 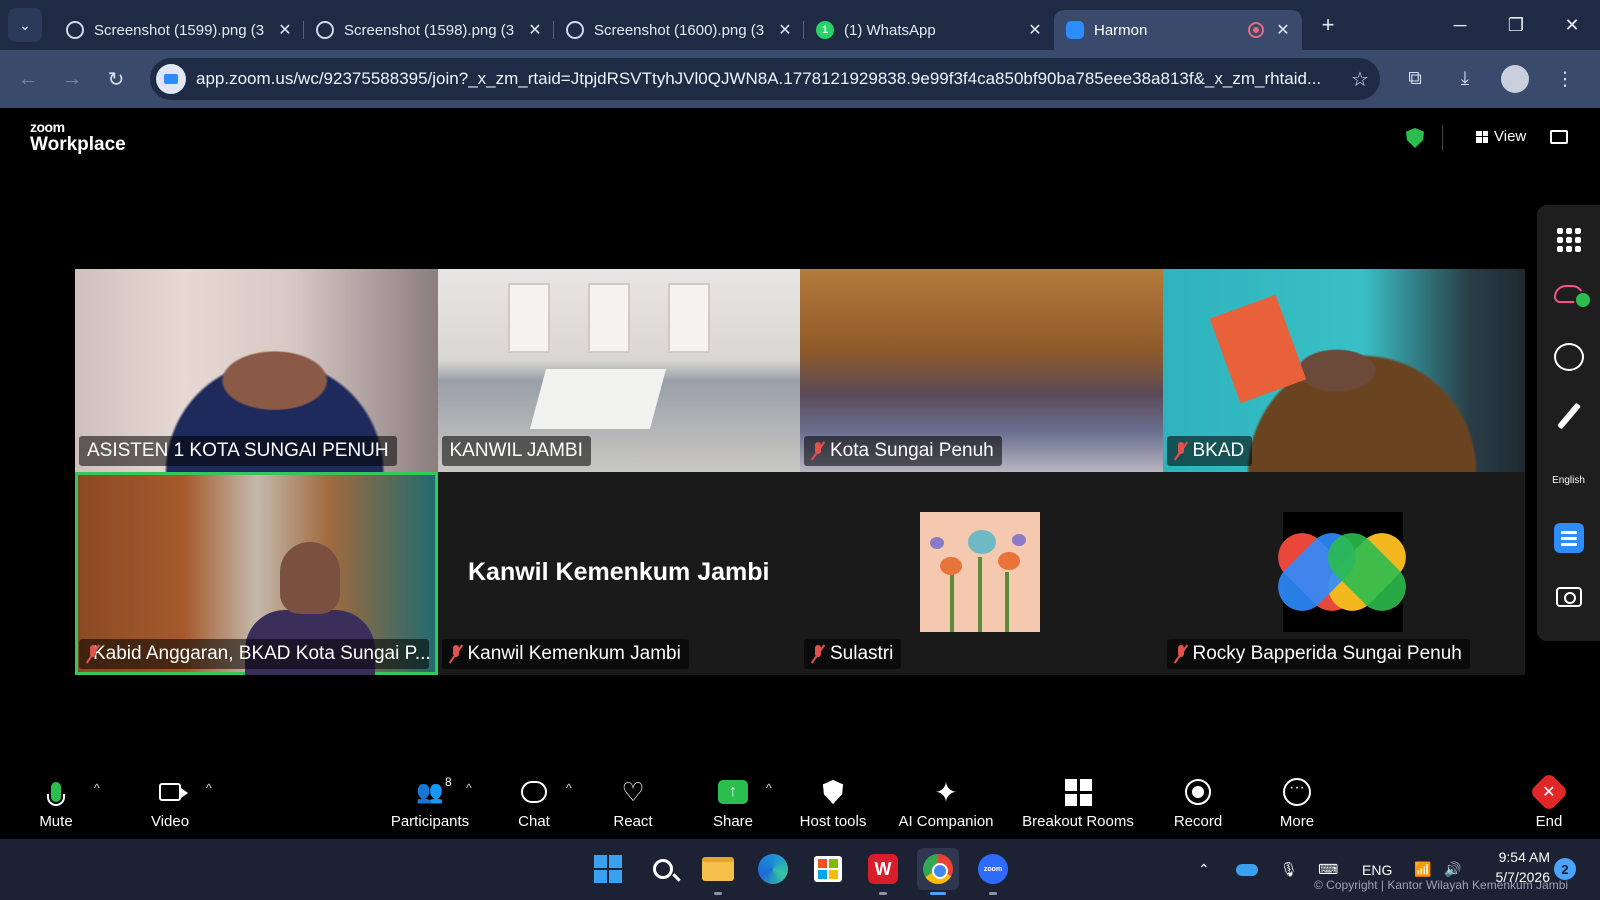 What do you see at coordinates (1568, 599) in the screenshot?
I see `screenshot-button` at bounding box center [1568, 599].